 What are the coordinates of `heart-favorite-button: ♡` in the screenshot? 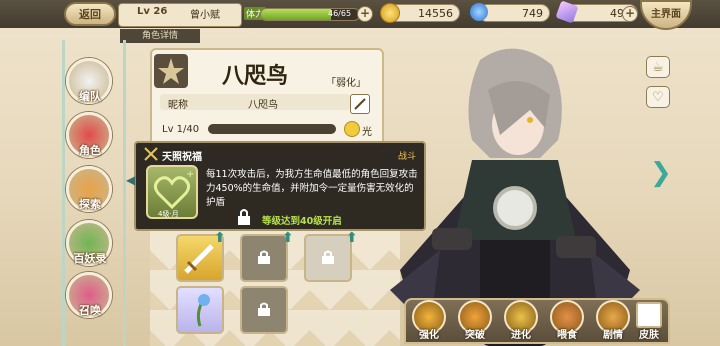 It's located at (658, 97).